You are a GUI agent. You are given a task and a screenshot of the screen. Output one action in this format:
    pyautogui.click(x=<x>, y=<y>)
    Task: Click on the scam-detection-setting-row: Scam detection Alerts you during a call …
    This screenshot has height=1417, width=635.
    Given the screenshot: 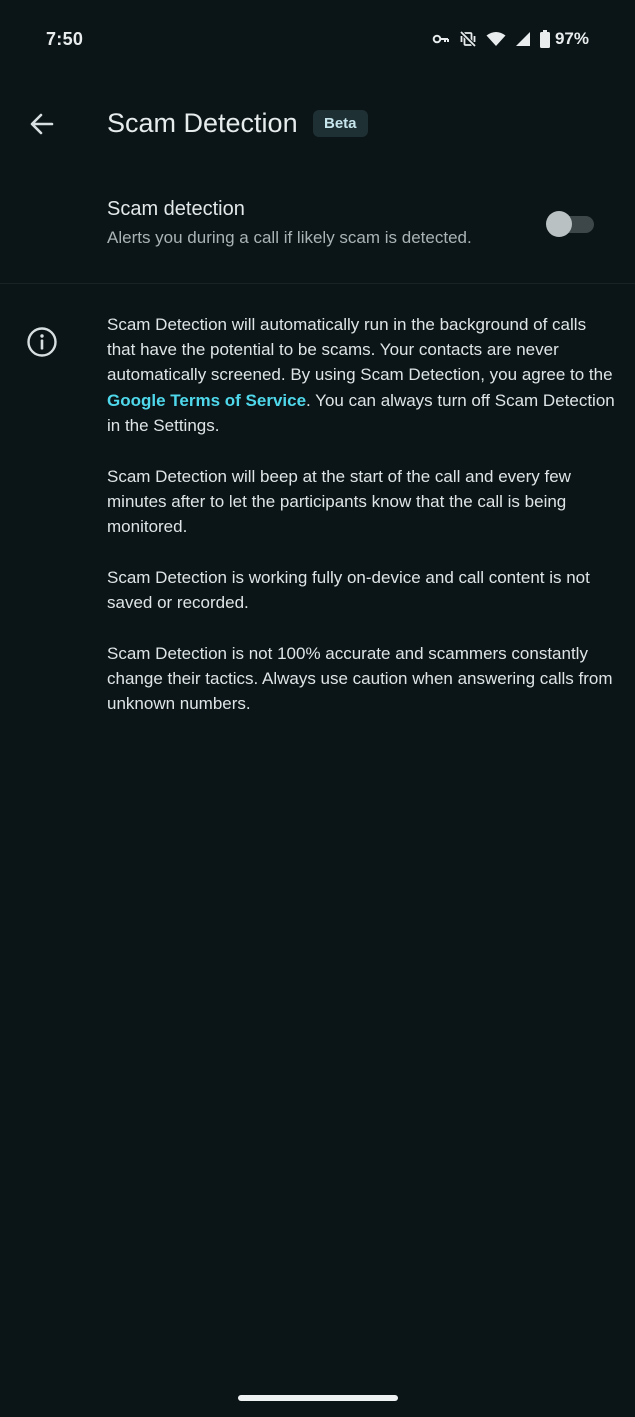 What is the action you would take?
    pyautogui.click(x=317, y=226)
    